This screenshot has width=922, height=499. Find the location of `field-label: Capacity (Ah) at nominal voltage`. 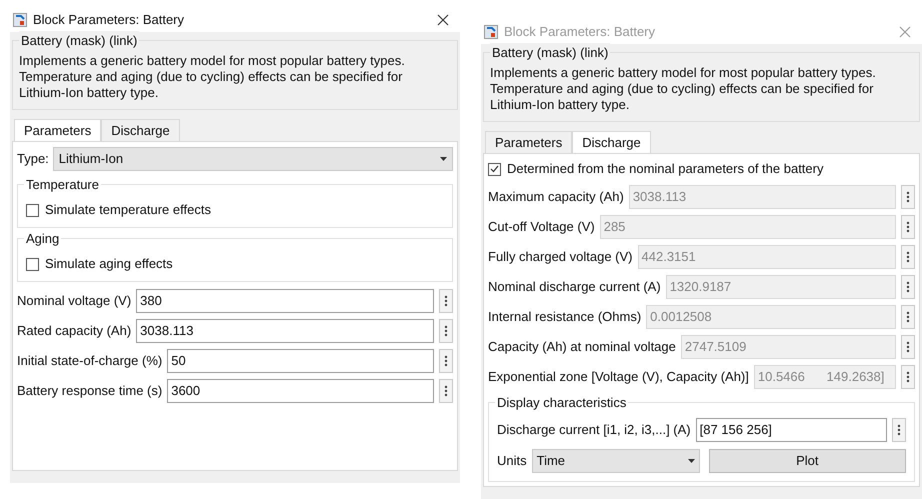

field-label: Capacity (Ah) at nominal voltage is located at coordinates (582, 347).